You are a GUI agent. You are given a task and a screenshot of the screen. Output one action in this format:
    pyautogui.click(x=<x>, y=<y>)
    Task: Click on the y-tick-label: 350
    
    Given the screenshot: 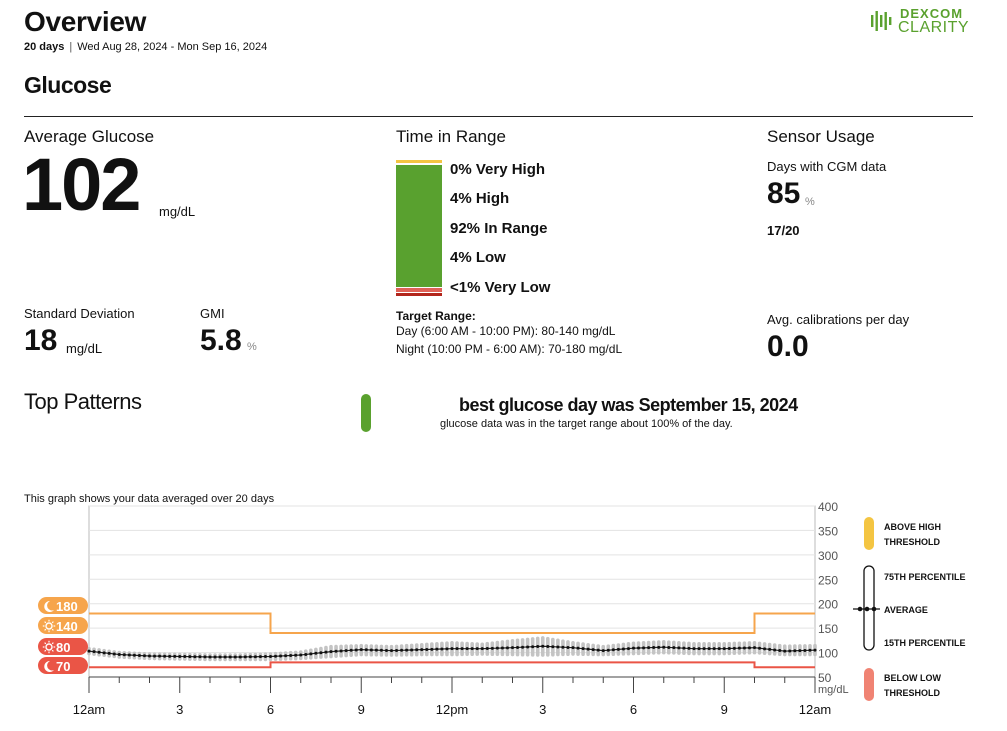 What is the action you would take?
    pyautogui.click(x=828, y=531)
    